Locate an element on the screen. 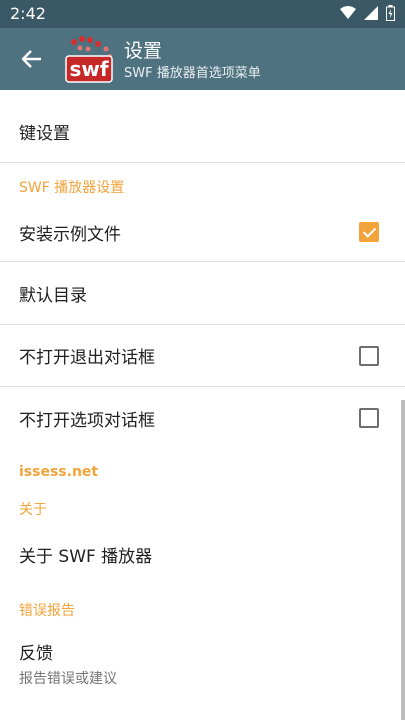  page-title: 设置 is located at coordinates (143, 51).